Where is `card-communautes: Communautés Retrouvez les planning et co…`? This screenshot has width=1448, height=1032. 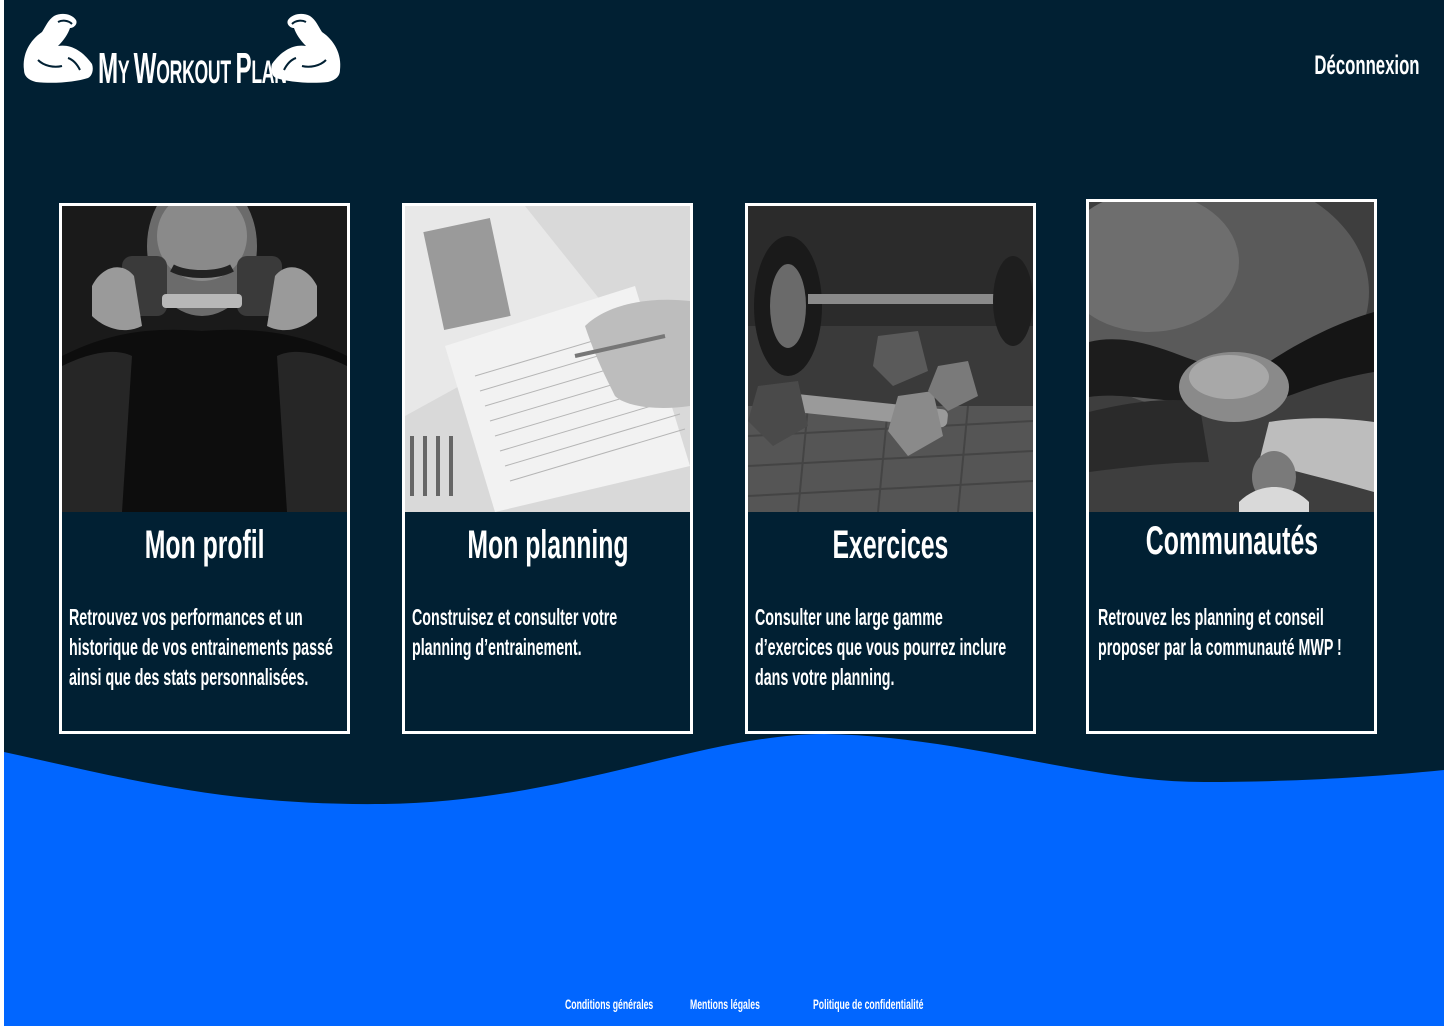 card-communautes: Communautés Retrouvez les planning et co… is located at coordinates (1231, 466).